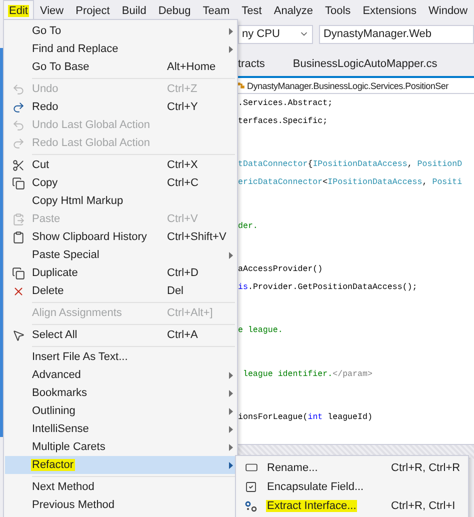  What do you see at coordinates (18, 165) in the screenshot?
I see `scissors-icon` at bounding box center [18, 165].